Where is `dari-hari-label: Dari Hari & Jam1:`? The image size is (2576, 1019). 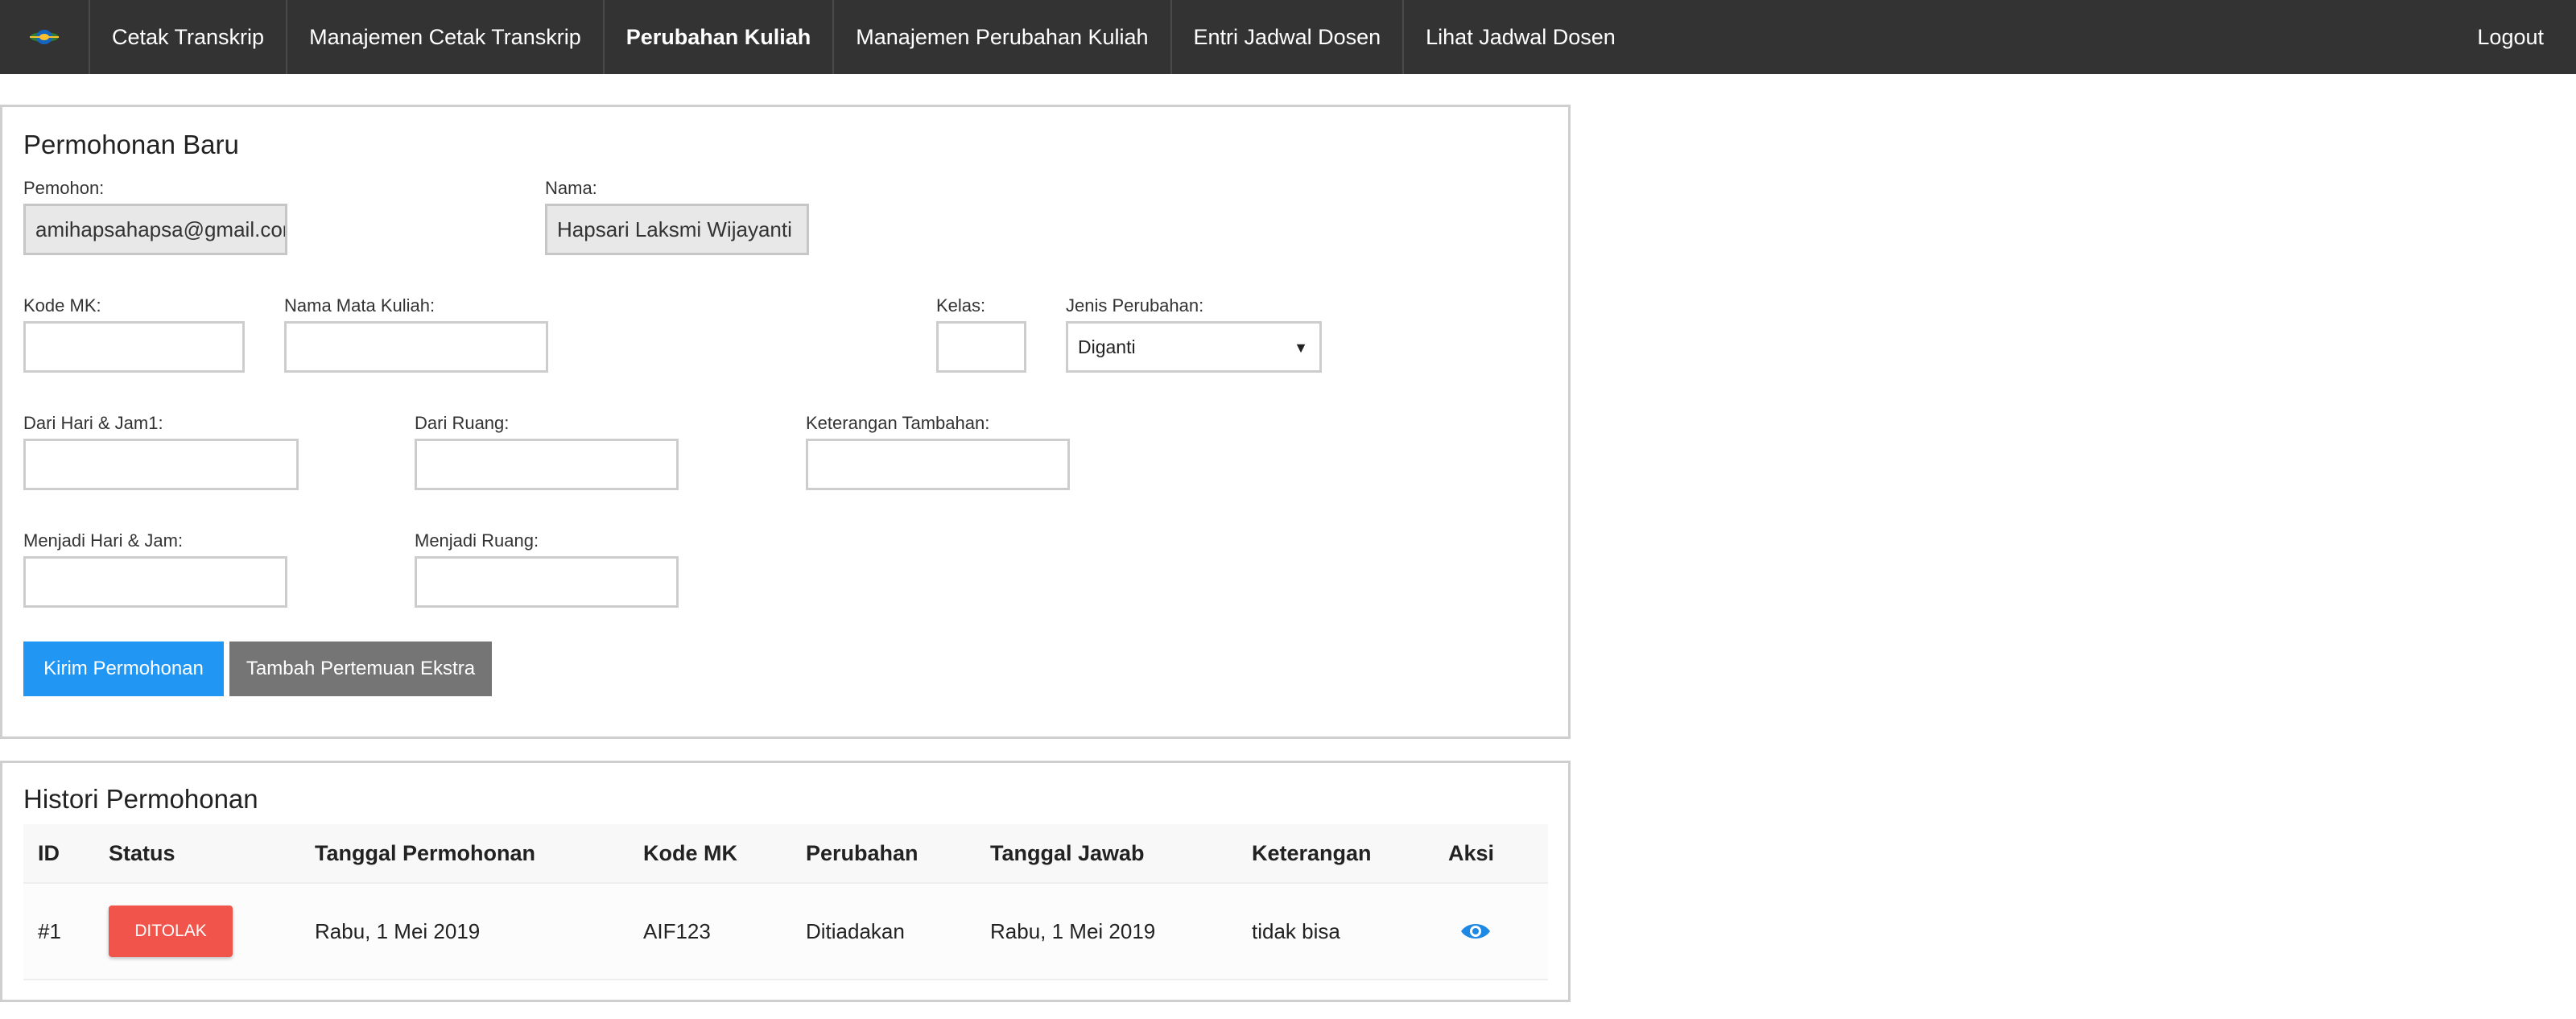 dari-hari-label: Dari Hari & Jam1: is located at coordinates (93, 423).